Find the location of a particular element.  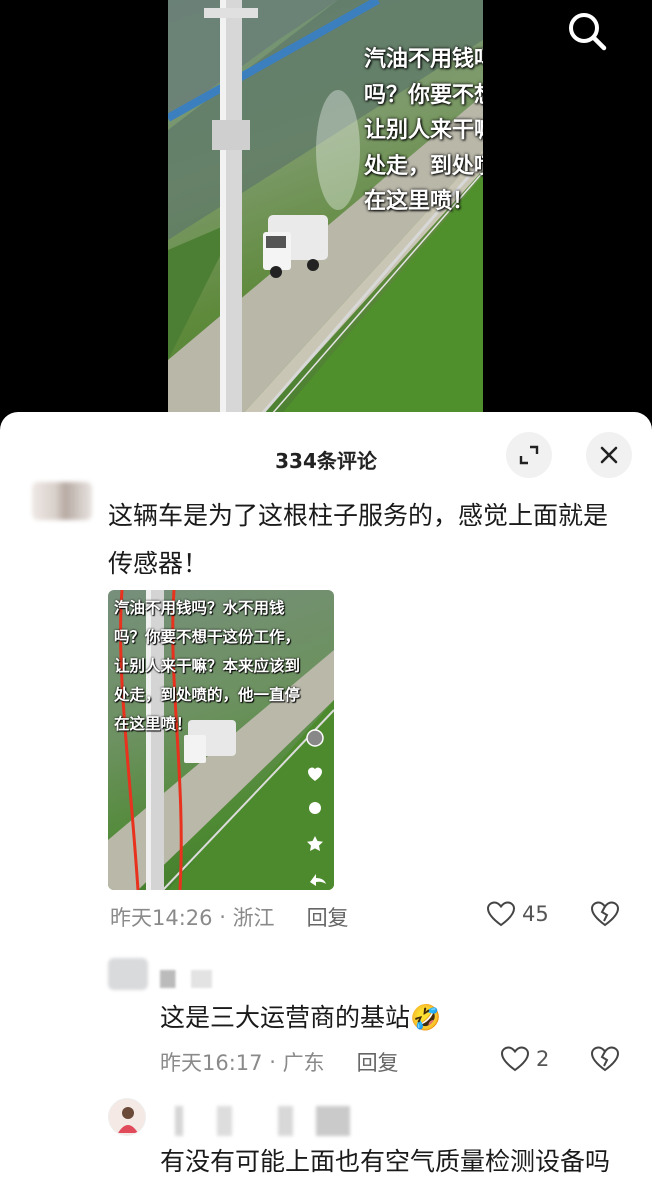

close-icon is located at coordinates (609, 455).